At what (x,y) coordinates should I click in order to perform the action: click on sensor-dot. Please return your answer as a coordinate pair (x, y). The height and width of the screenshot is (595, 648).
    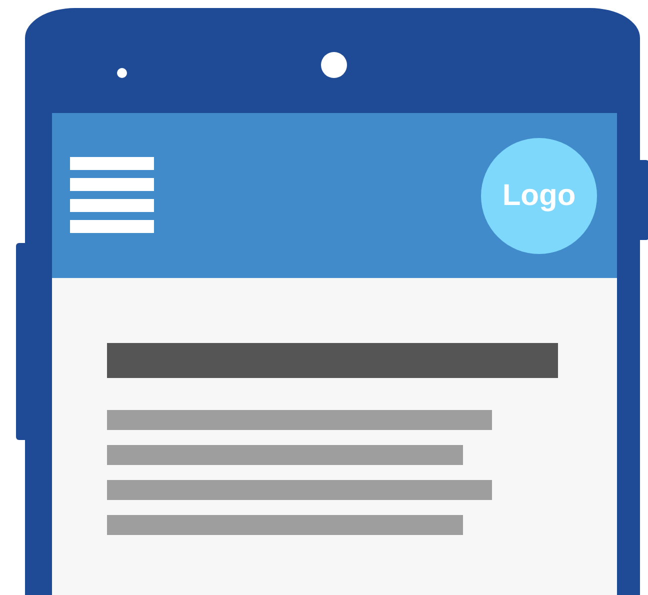
    Looking at the image, I should click on (122, 73).